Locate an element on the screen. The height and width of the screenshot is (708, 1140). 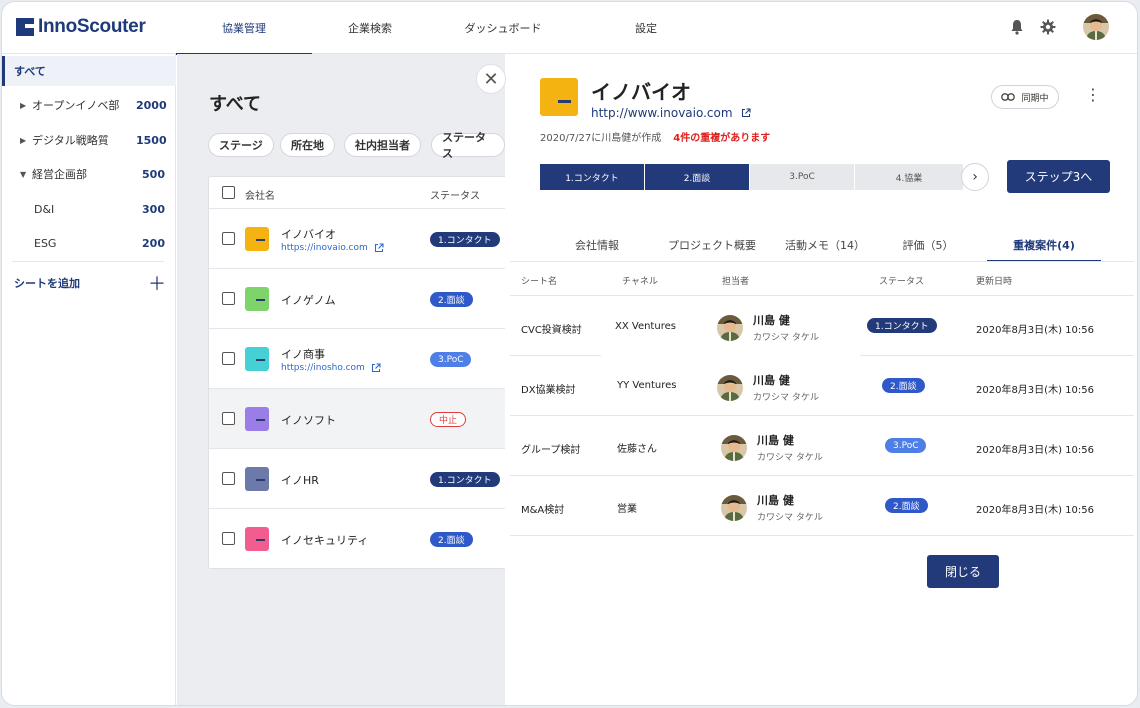
filter-stage: ステージ is located at coordinates (241, 145).